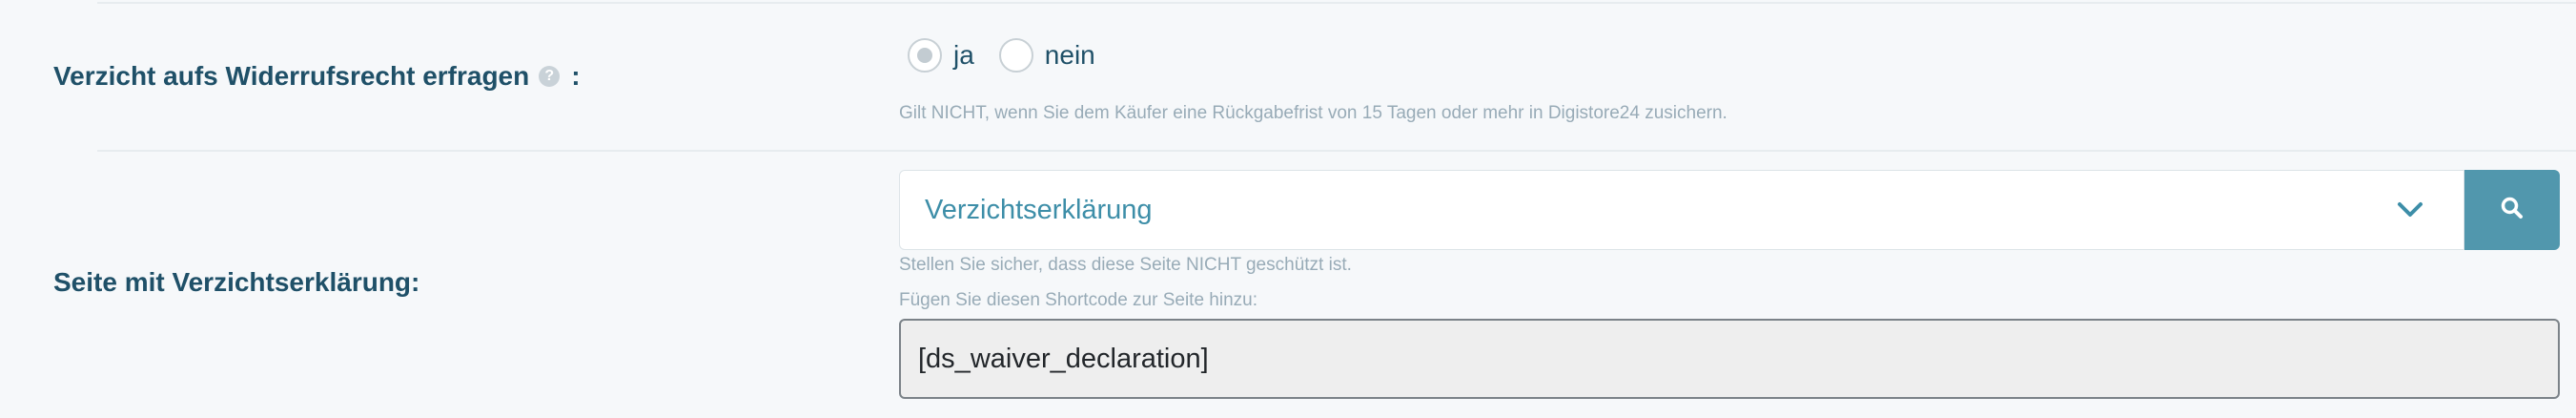 This screenshot has width=2576, height=418. What do you see at coordinates (1039, 209) in the screenshot?
I see `select-value: Verzichtserklärung` at bounding box center [1039, 209].